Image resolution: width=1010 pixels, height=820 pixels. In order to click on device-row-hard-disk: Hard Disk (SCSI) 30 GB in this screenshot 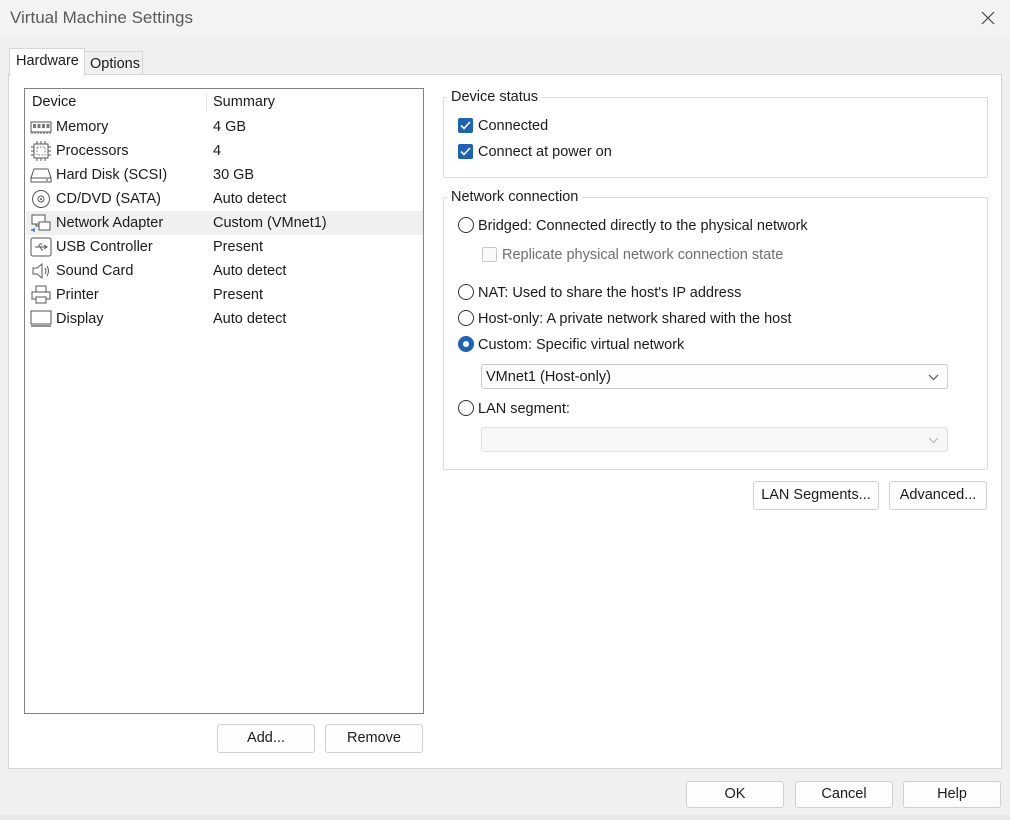, I will do `click(224, 175)`.